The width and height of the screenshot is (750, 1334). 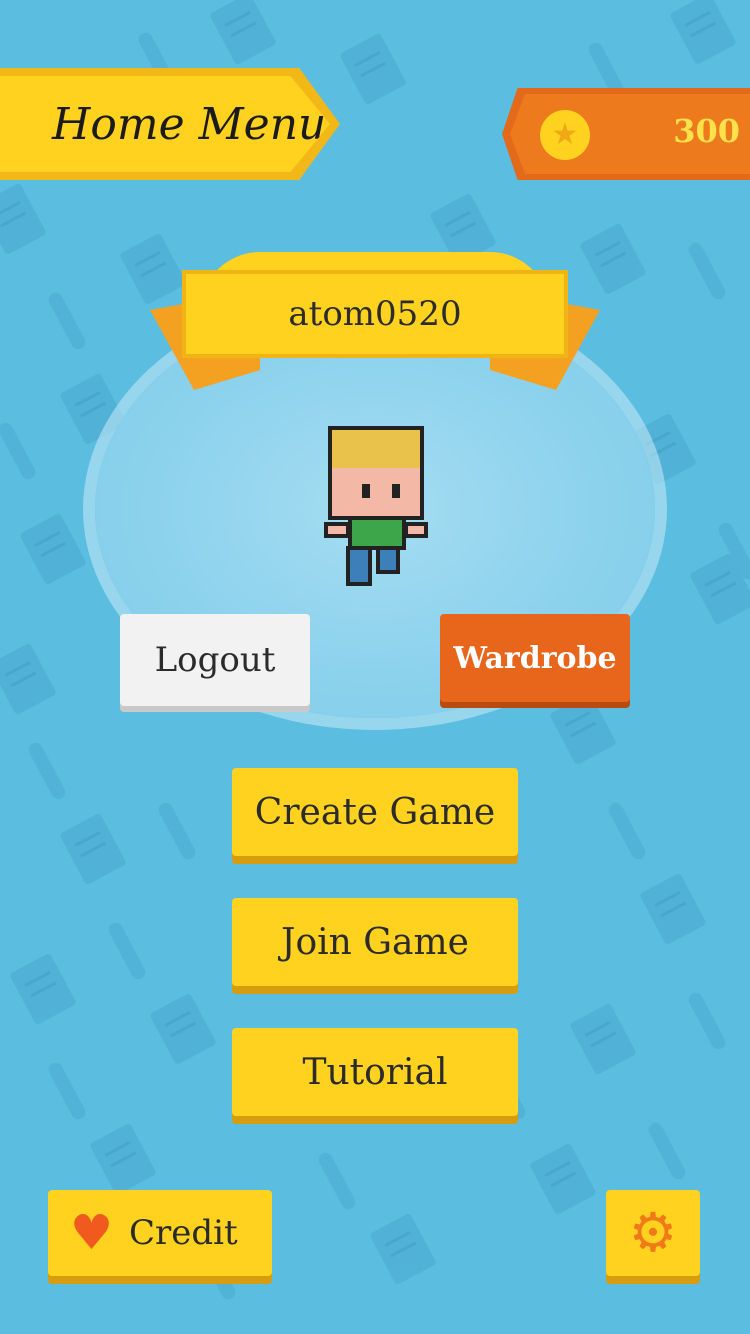 I want to click on credit-button: ♥ Credit, so click(x=160, y=1233).